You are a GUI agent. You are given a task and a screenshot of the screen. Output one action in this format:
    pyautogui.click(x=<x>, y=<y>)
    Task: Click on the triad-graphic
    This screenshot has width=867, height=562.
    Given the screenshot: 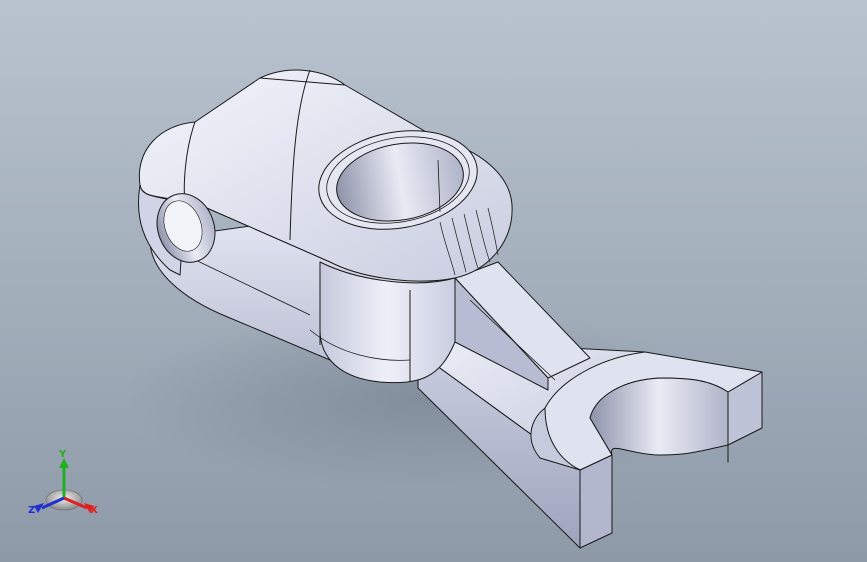 What is the action you would take?
    pyautogui.click(x=64, y=485)
    